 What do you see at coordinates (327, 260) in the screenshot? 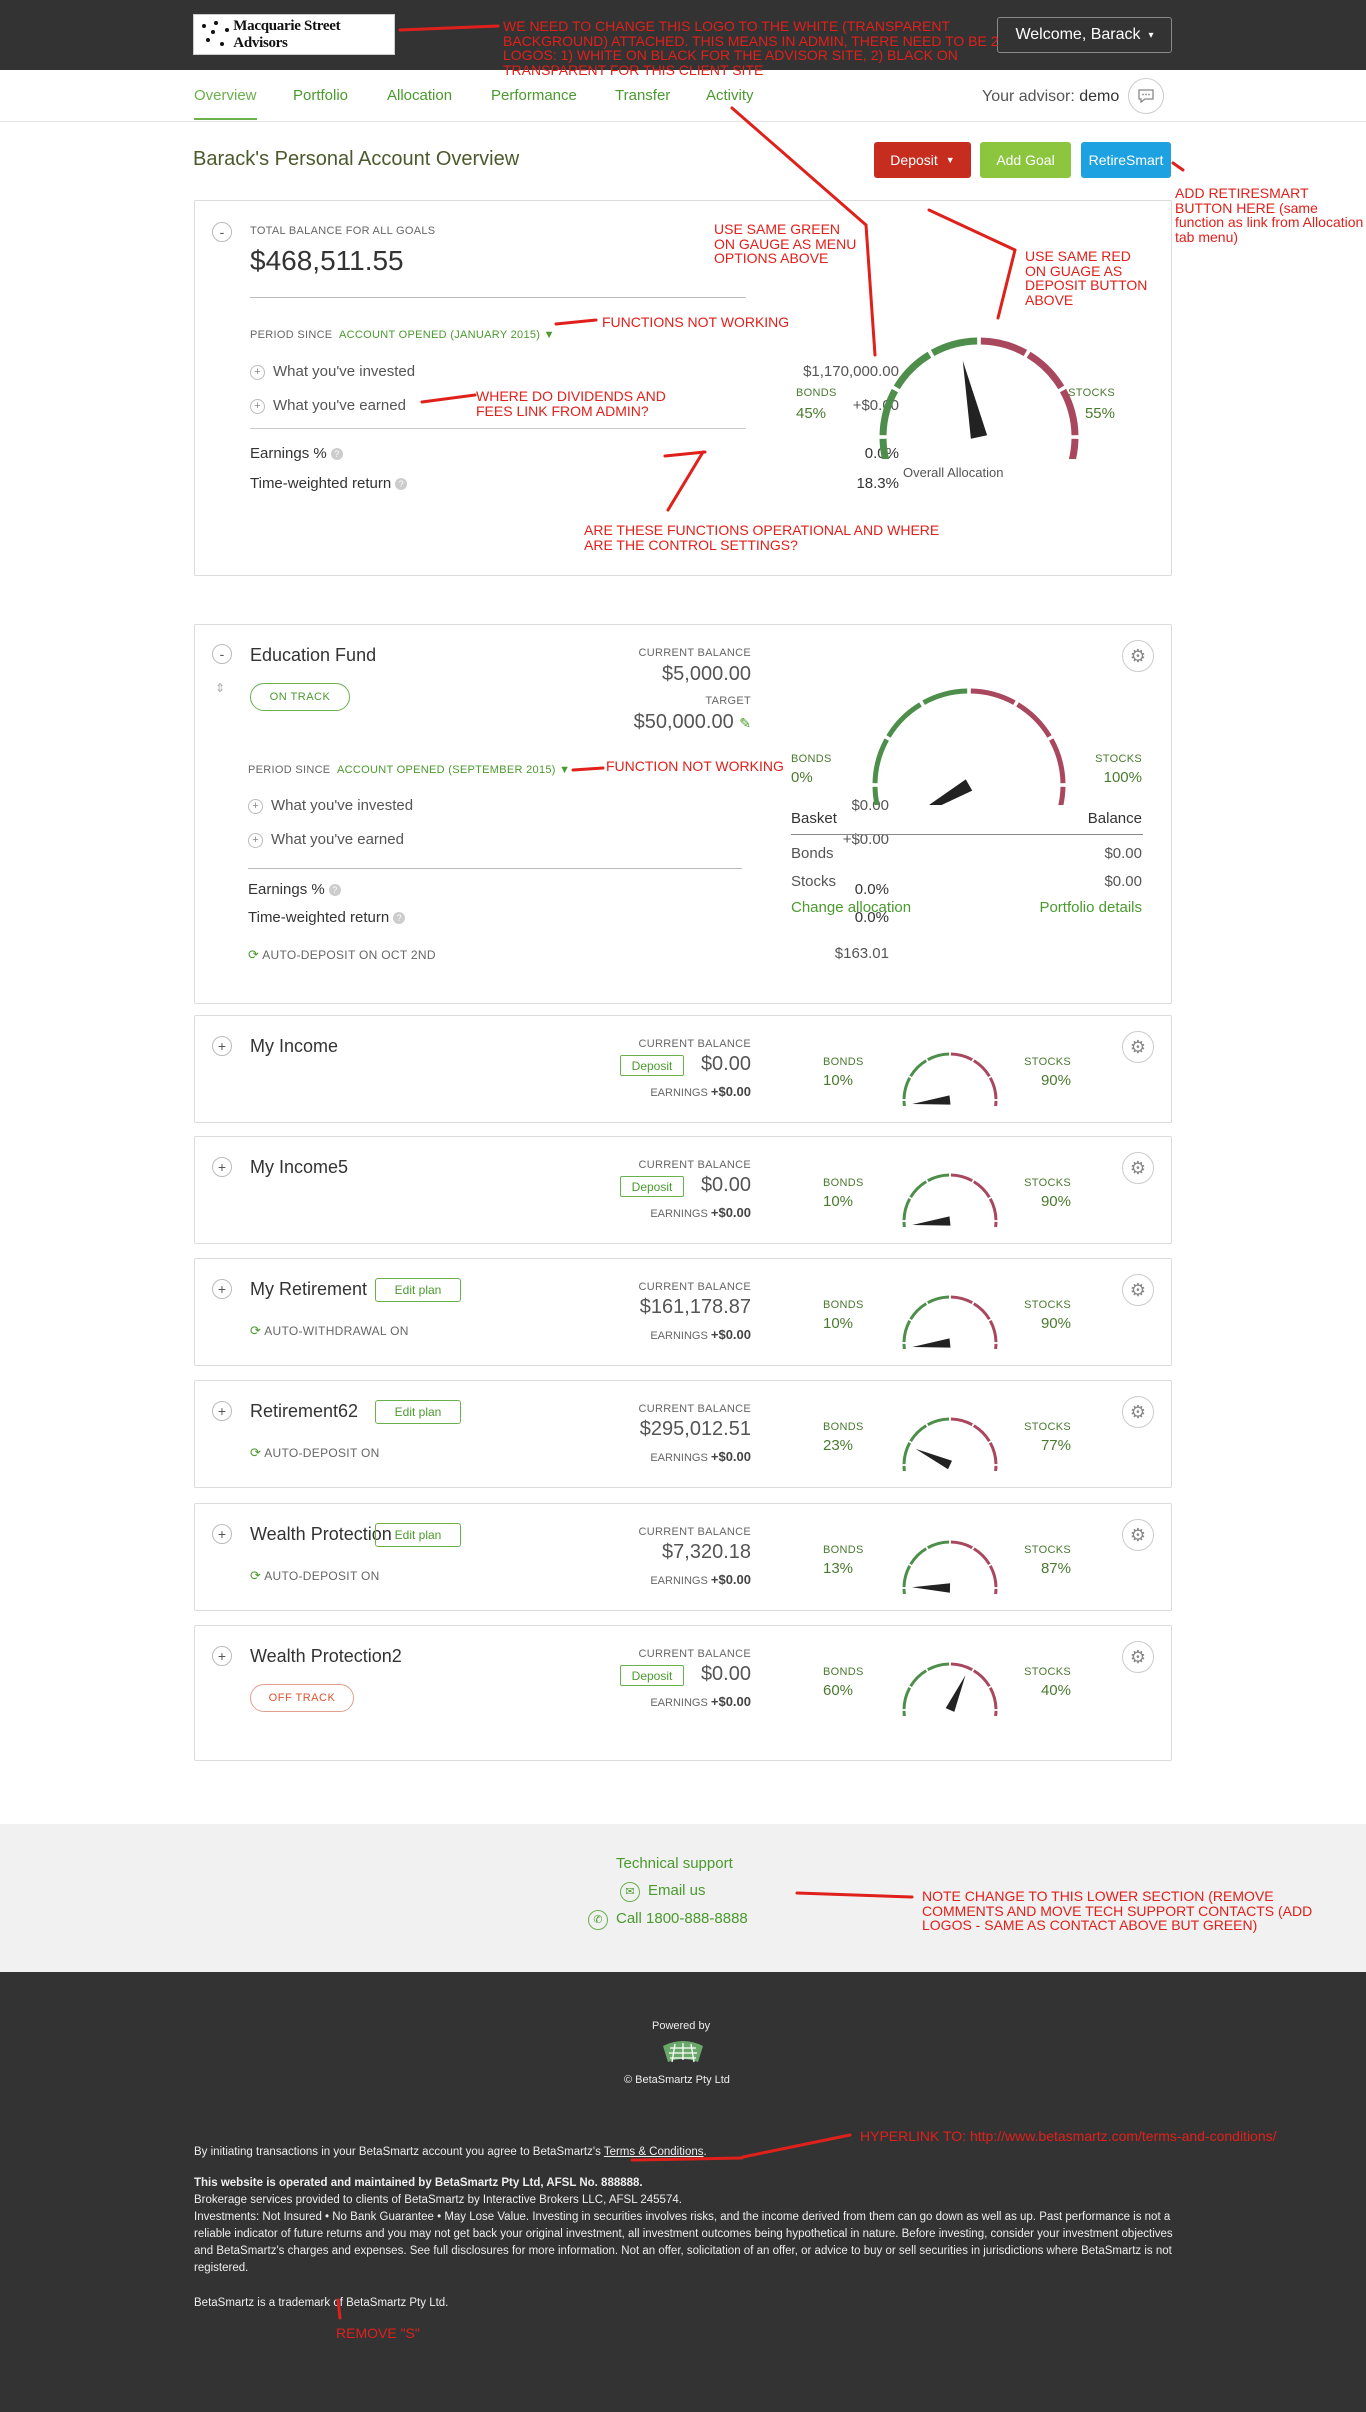
I see `total-balance: $468,511.55` at bounding box center [327, 260].